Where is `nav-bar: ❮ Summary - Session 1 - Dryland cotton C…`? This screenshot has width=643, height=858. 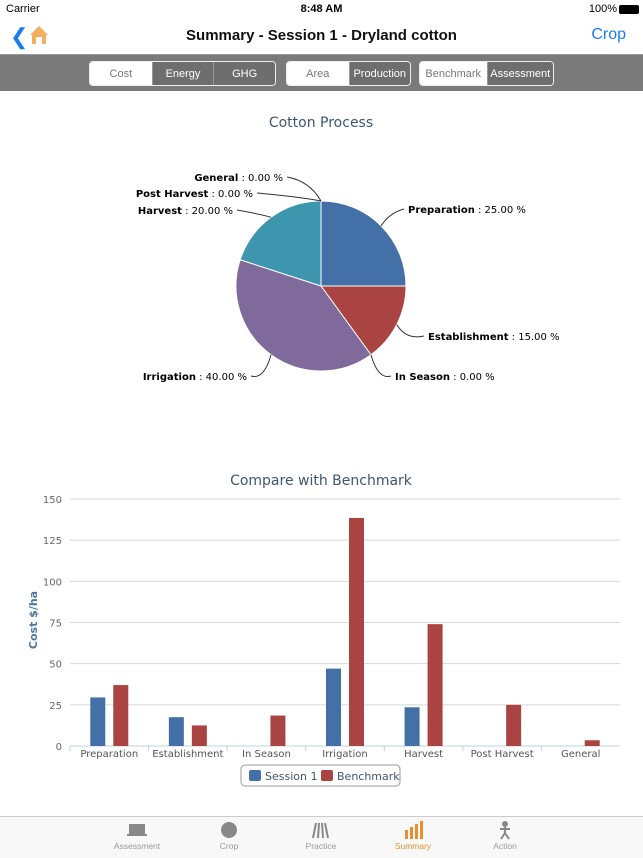
nav-bar: ❮ Summary - Session 1 - Dryland cotton C… is located at coordinates (321, 37).